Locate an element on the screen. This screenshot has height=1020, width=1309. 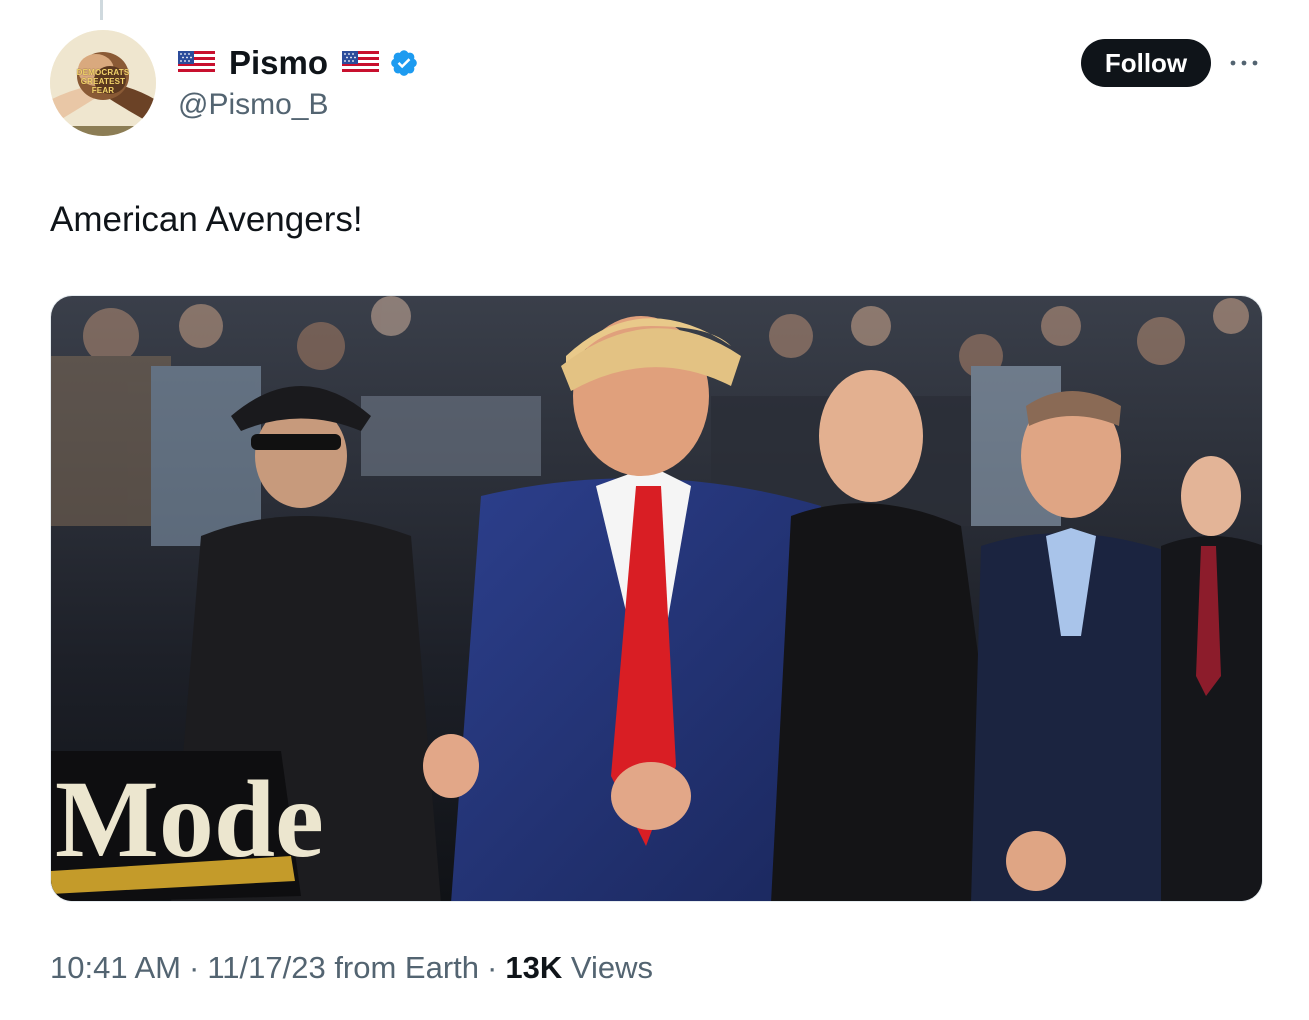
thread-line is located at coordinates (101, 10).